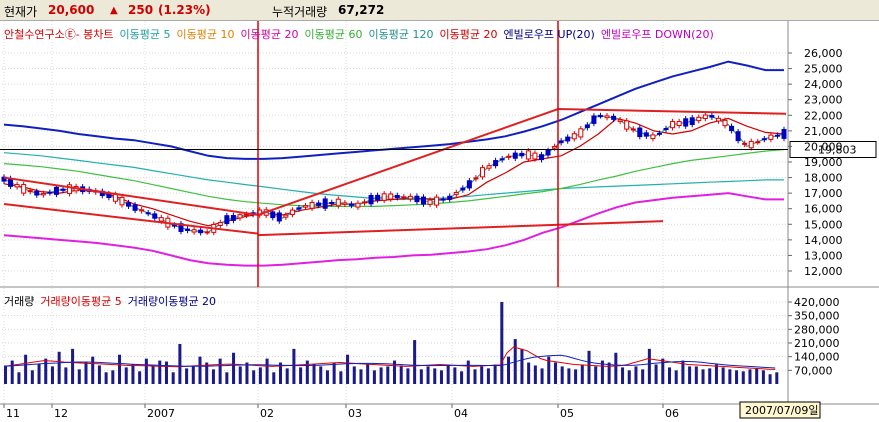 Image resolution: width=879 pixels, height=422 pixels. What do you see at coordinates (567, 413) in the screenshot?
I see `x-tick-label: 05` at bounding box center [567, 413].